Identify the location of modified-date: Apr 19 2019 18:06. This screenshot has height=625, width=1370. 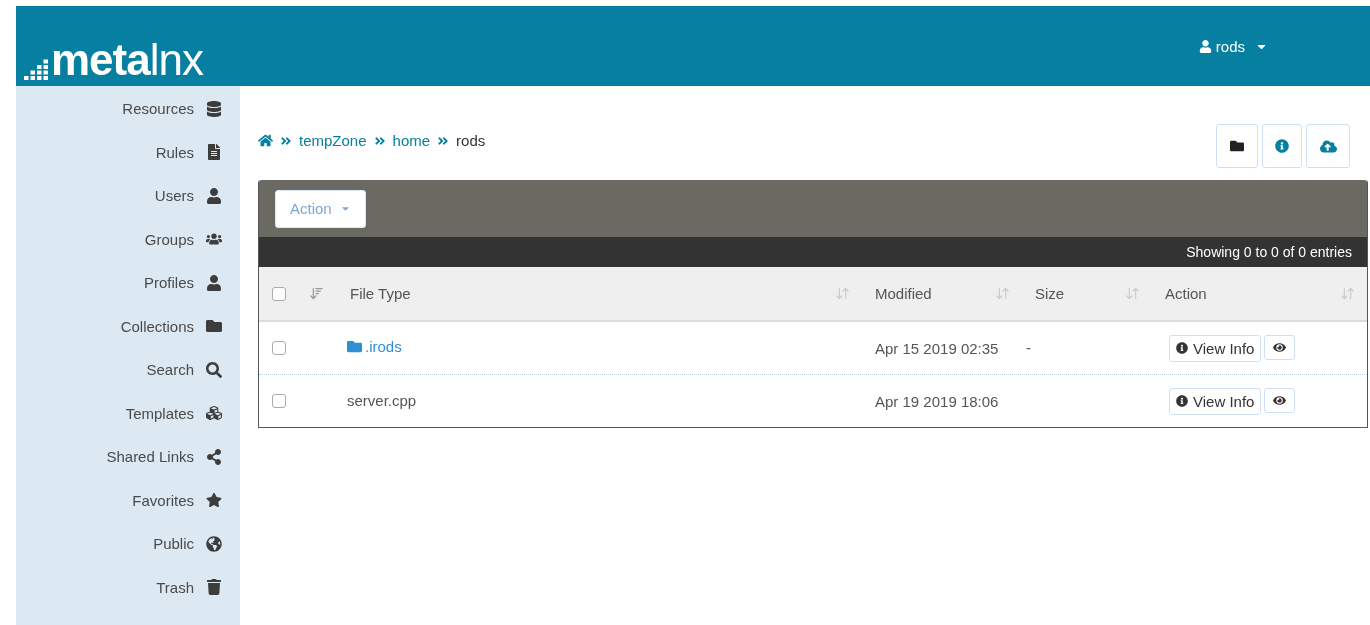
(937, 401).